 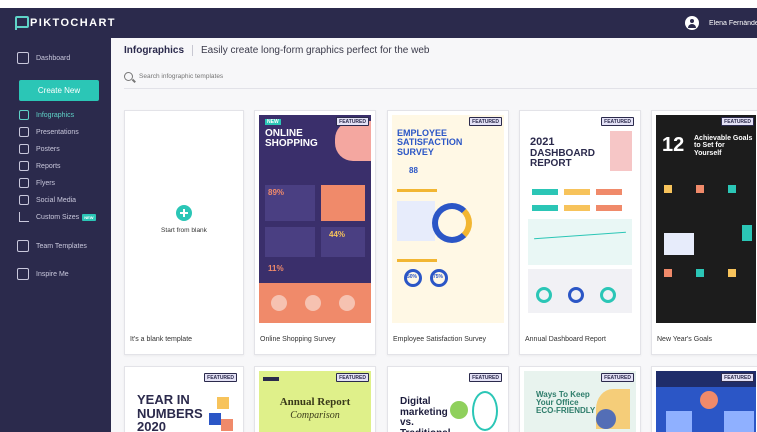 What do you see at coordinates (52, 274) in the screenshot?
I see `sidebar-item-label: Inspire Me` at bounding box center [52, 274].